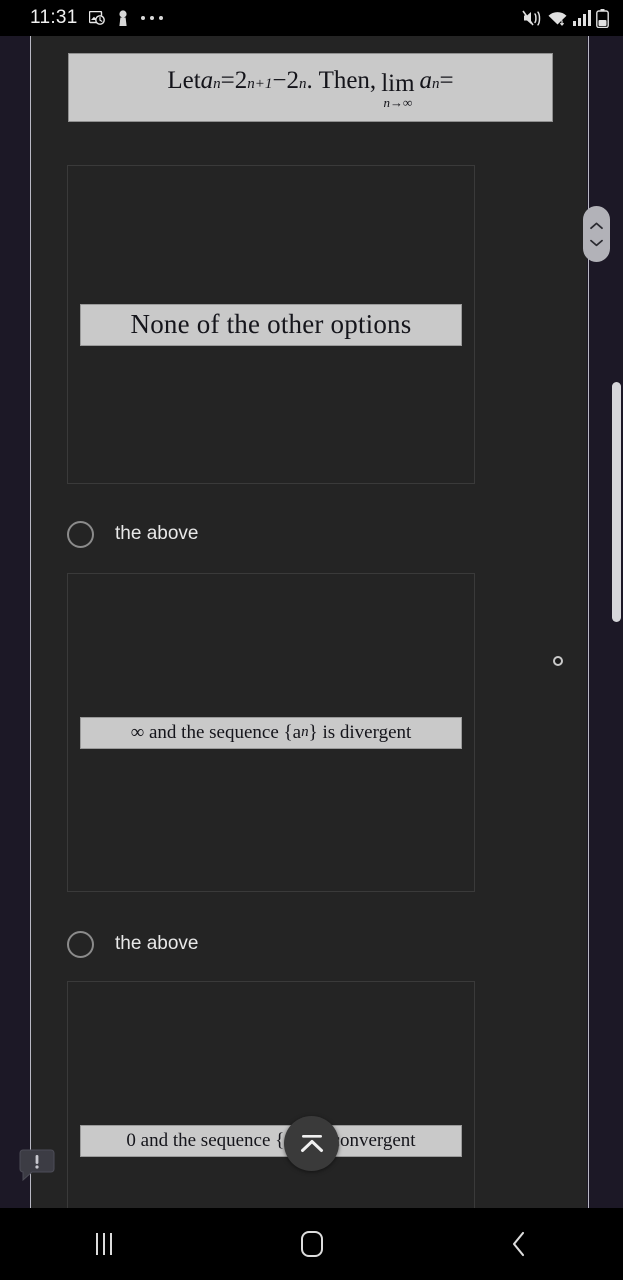  Describe the element at coordinates (260, 84) in the screenshot. I see `formula-exponent1: n+1` at that location.